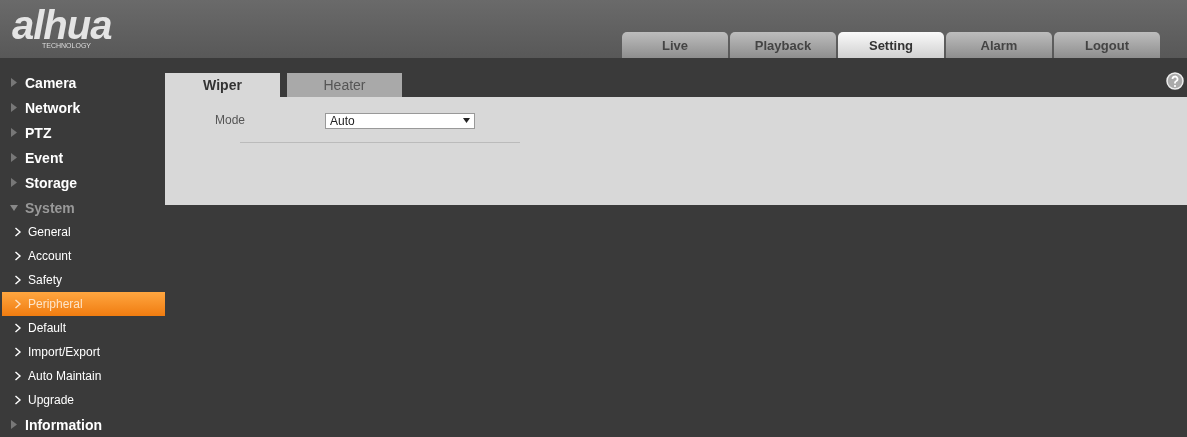 This screenshot has height=437, width=1187. I want to click on mode-dropdown: Auto, so click(400, 120).